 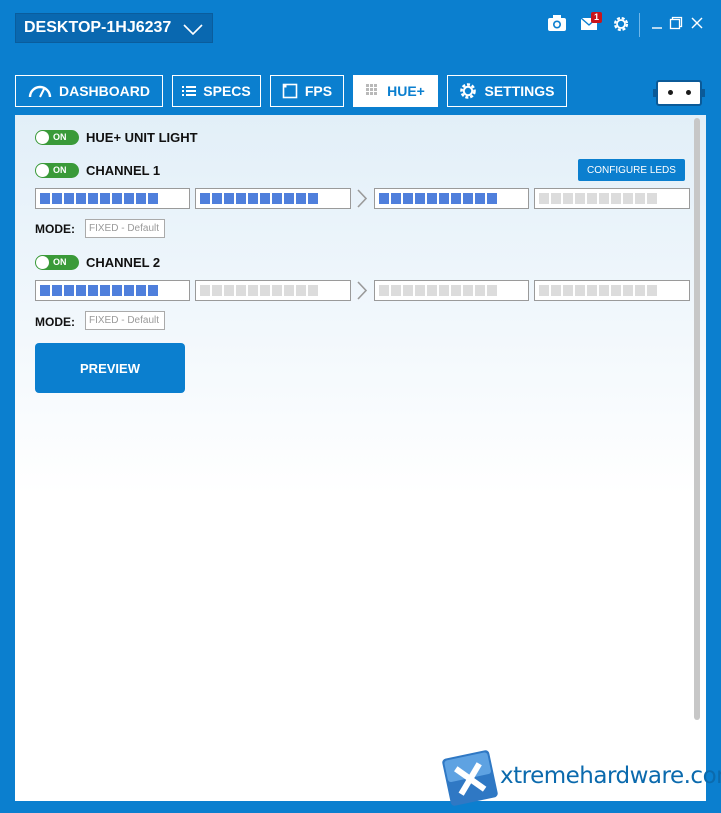 What do you see at coordinates (631, 170) in the screenshot?
I see `configure-leds-button: CONFIGURE LEDS` at bounding box center [631, 170].